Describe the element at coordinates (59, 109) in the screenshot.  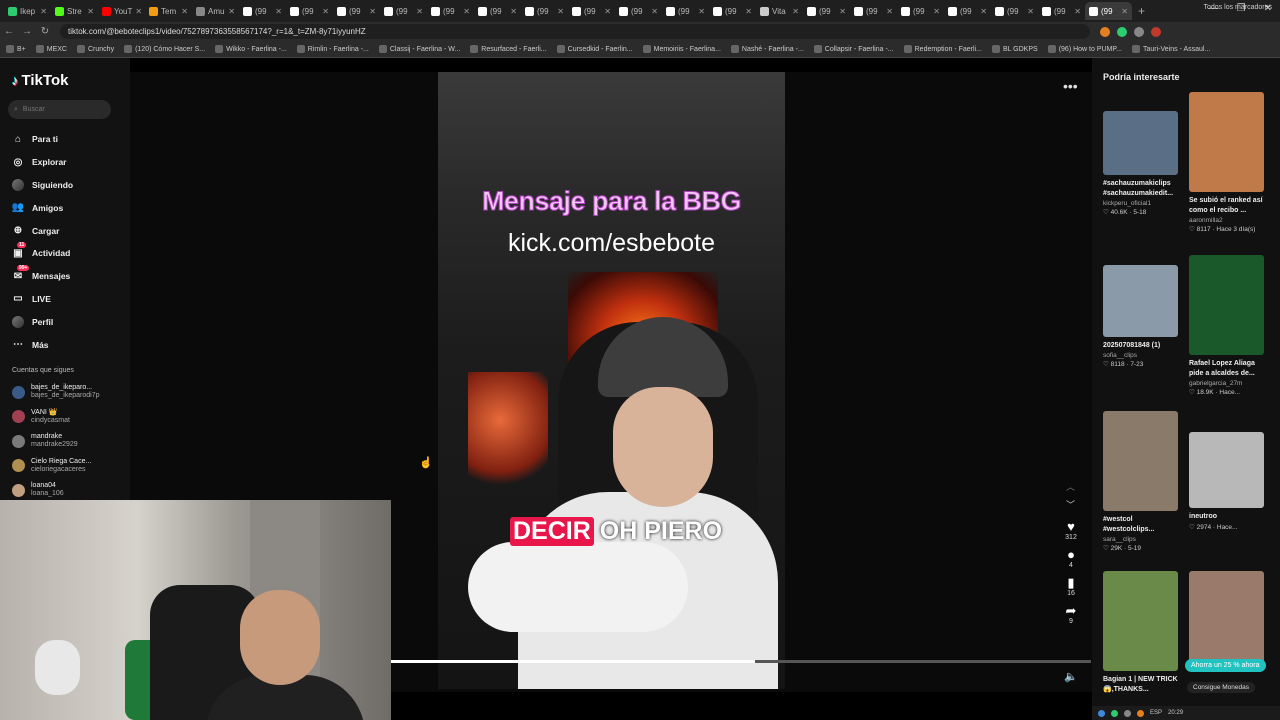
I see `search-input: ⌕ Buscar` at that location.